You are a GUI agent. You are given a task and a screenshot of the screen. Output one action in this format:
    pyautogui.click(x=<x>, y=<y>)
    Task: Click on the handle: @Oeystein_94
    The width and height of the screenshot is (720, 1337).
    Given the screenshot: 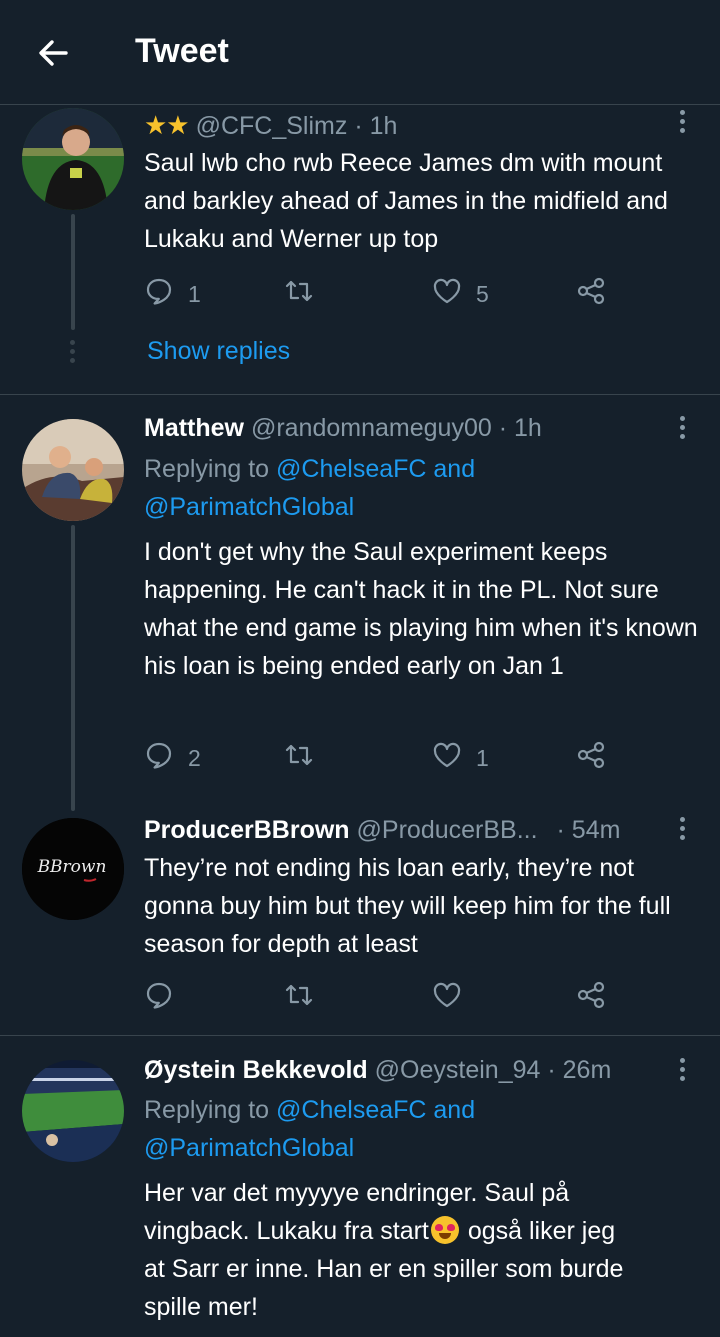 What is the action you would take?
    pyautogui.click(x=458, y=1070)
    